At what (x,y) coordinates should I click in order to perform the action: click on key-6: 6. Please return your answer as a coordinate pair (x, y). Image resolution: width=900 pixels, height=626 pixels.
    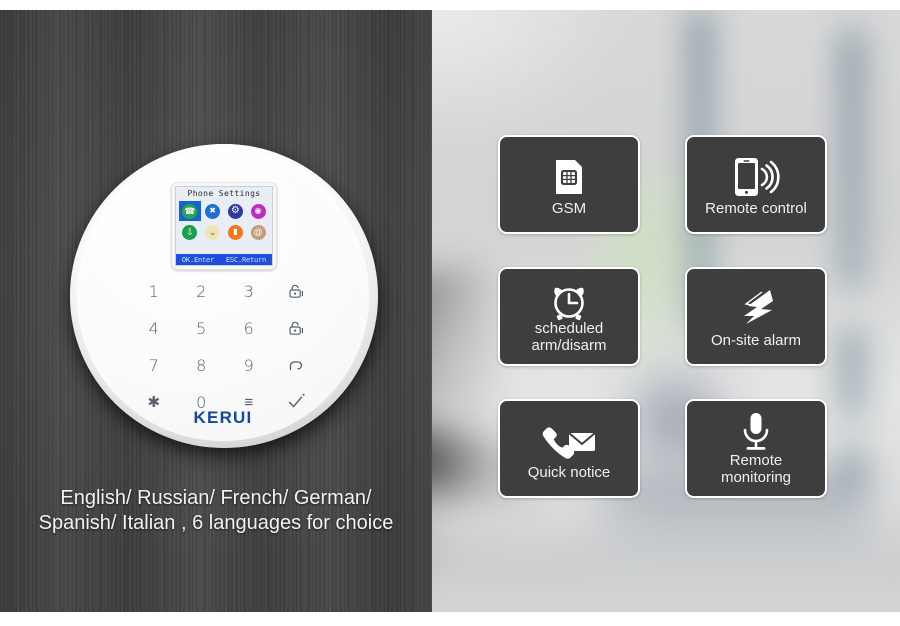
    Looking at the image, I should click on (249, 328).